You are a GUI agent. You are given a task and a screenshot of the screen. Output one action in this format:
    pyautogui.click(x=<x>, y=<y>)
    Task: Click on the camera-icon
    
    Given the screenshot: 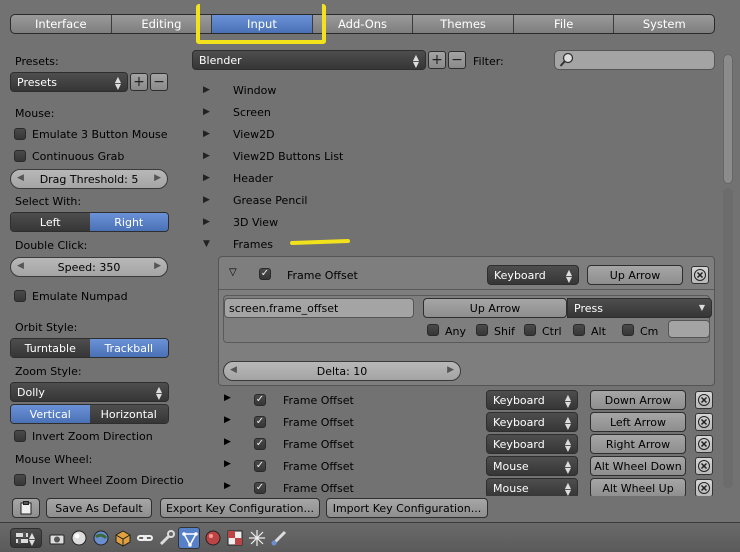 What is the action you would take?
    pyautogui.click(x=57, y=538)
    